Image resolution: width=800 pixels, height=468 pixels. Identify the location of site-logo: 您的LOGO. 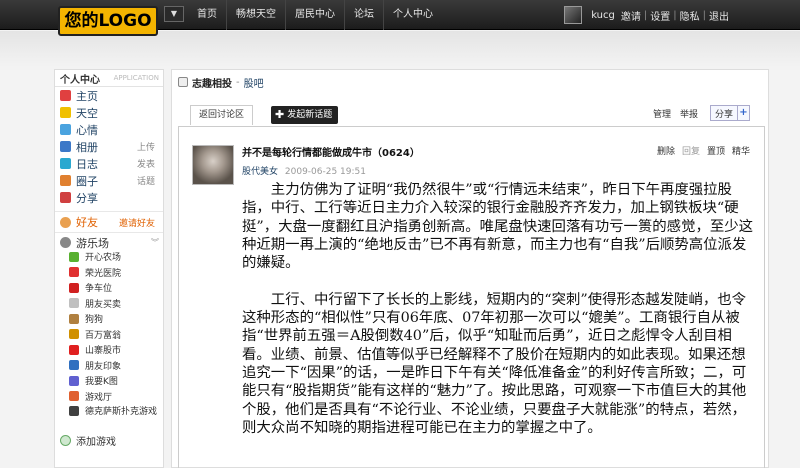
(108, 21).